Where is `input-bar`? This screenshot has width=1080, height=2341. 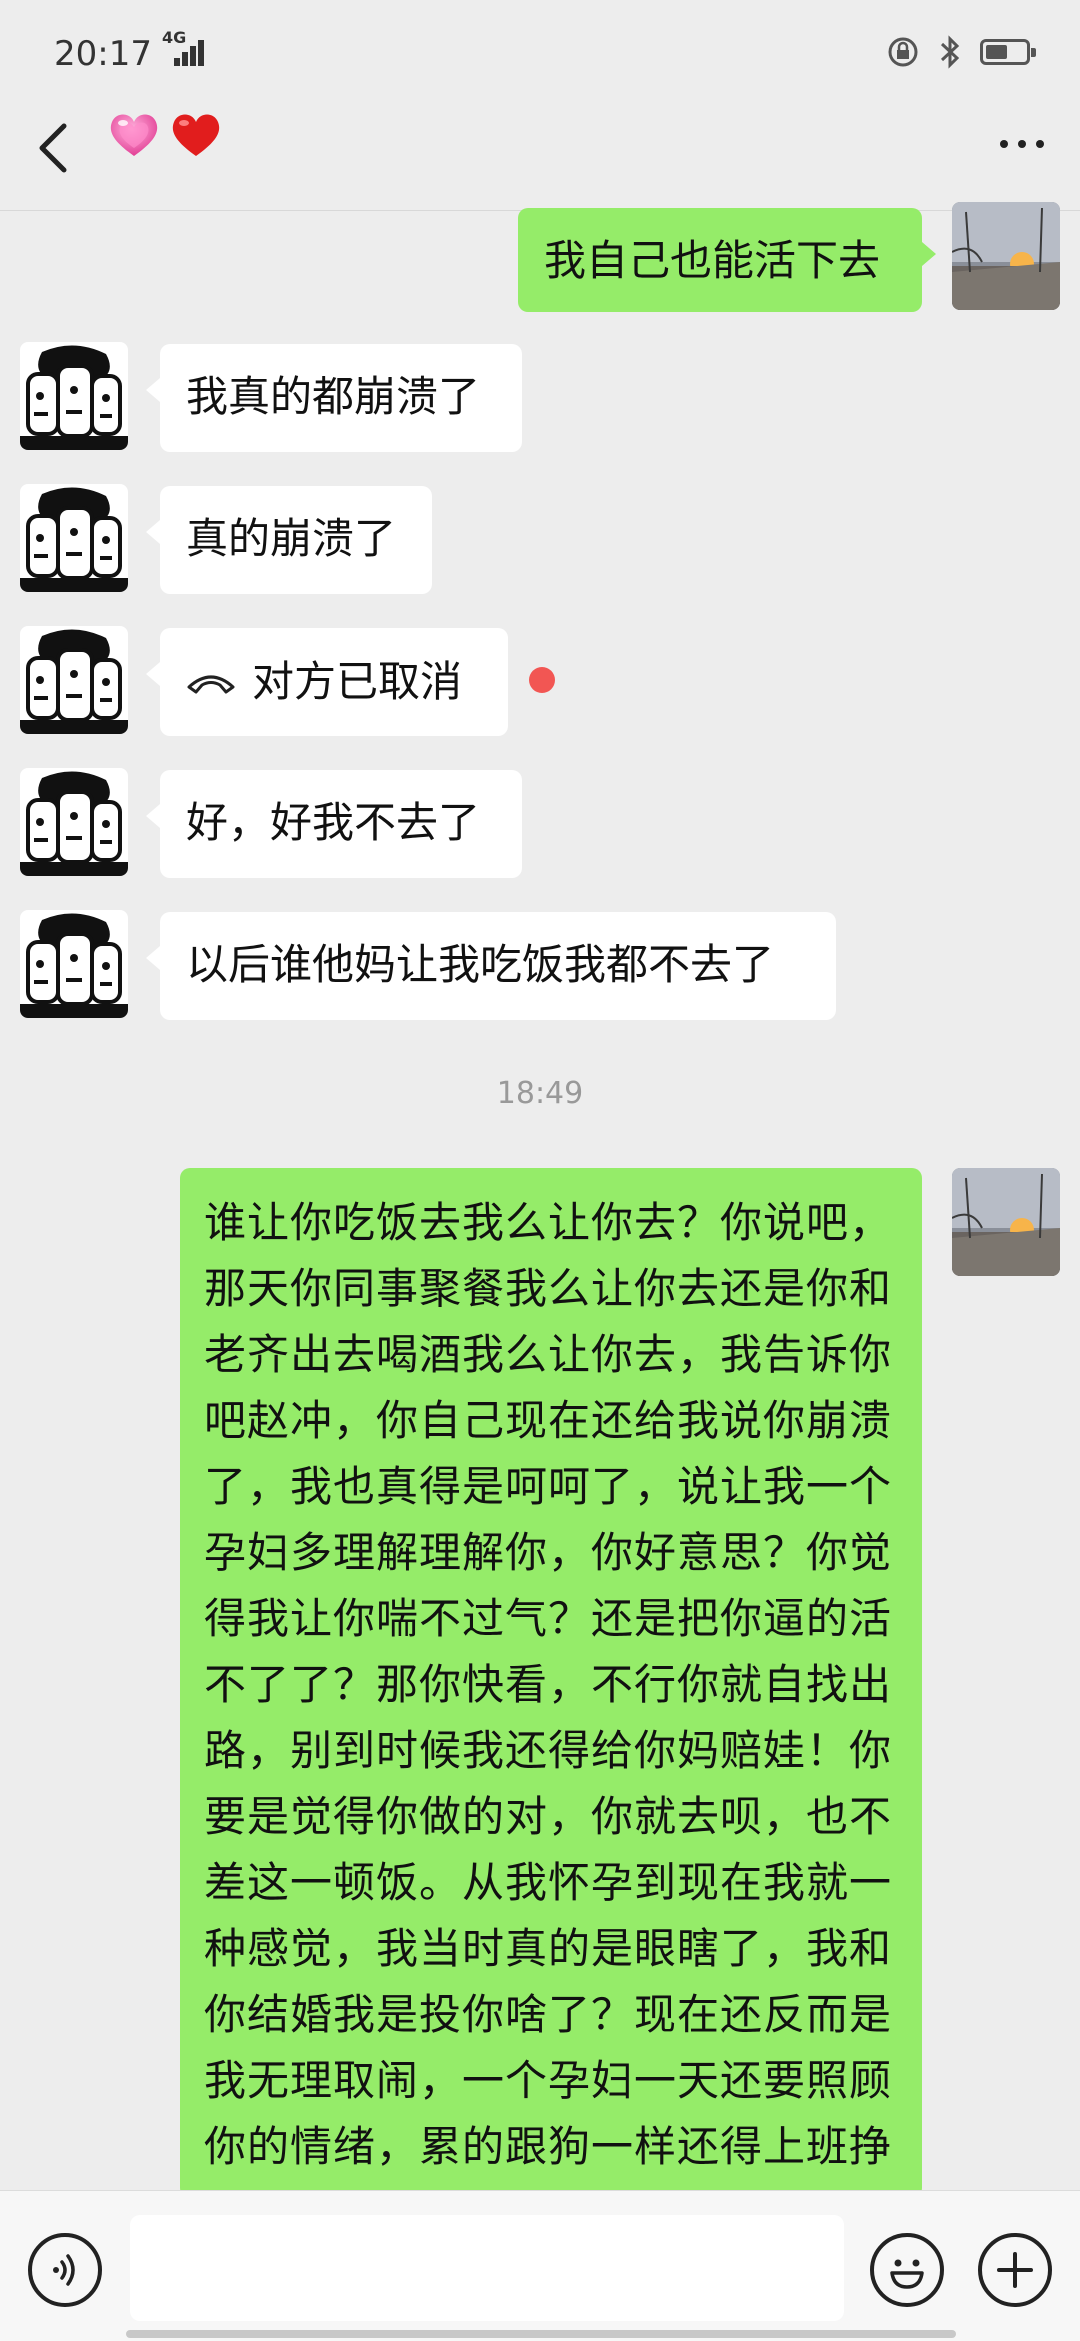
input-bar is located at coordinates (540, 2265).